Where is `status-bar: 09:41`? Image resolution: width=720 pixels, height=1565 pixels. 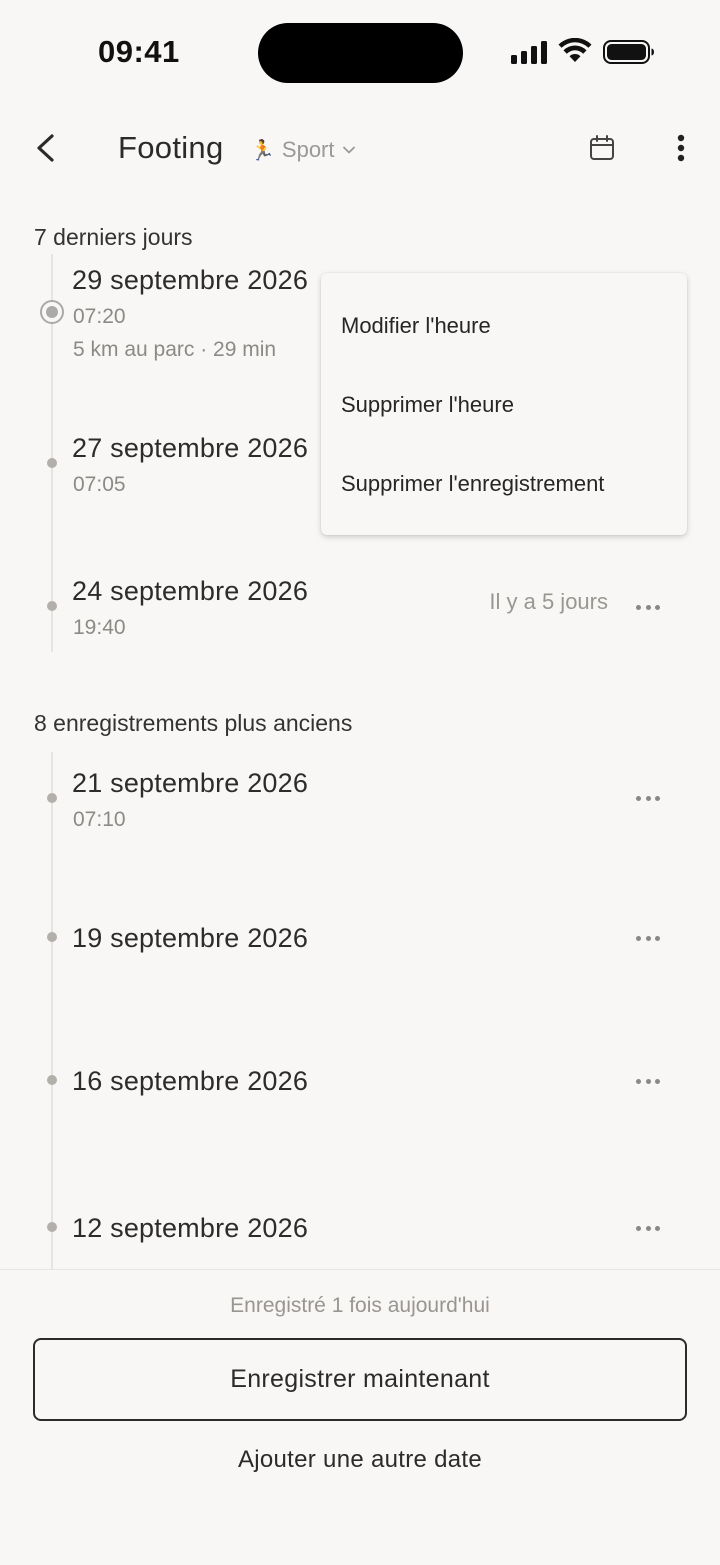 status-bar: 09:41 is located at coordinates (360, 50).